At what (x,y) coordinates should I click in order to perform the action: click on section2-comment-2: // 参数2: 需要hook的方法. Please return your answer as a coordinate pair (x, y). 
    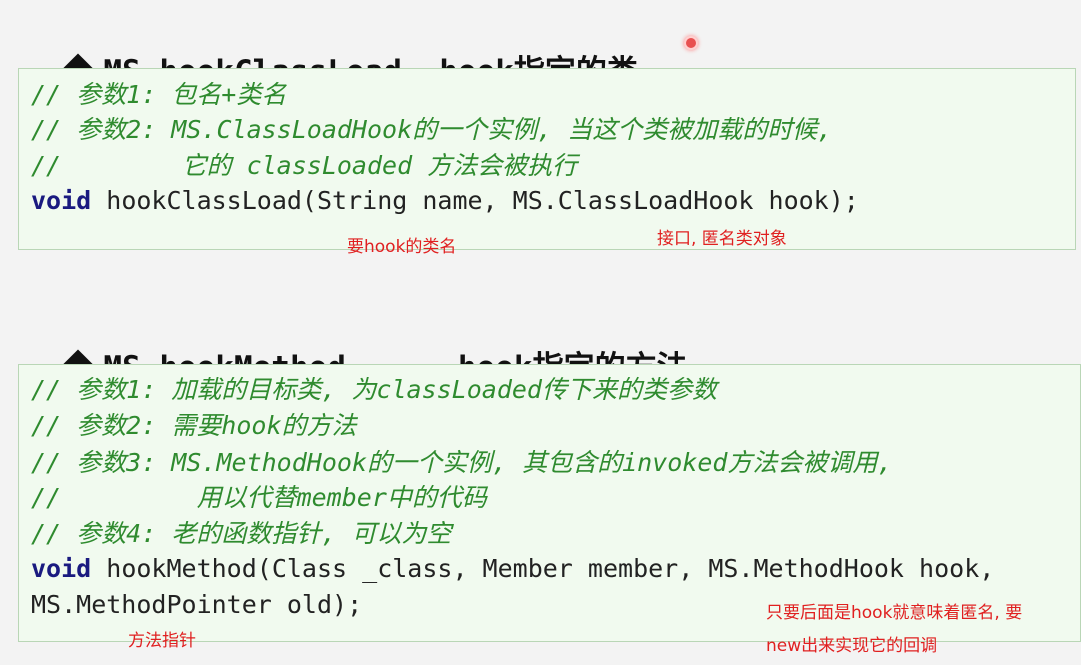
    Looking at the image, I should click on (194, 425).